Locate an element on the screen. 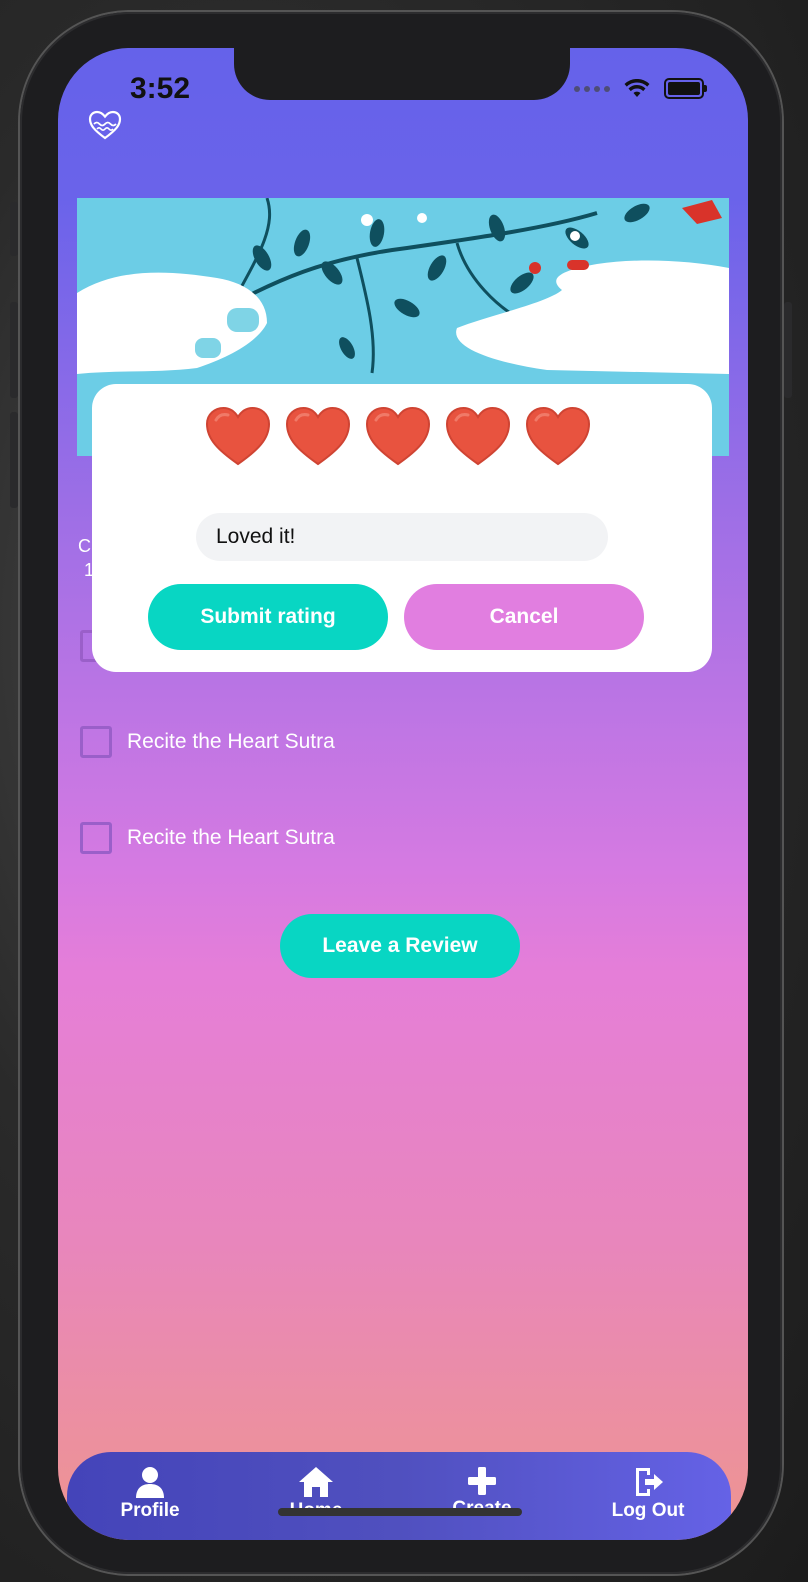  bottom-tab-bar: Profile Home Create Log Out is located at coordinates (399, 1496).